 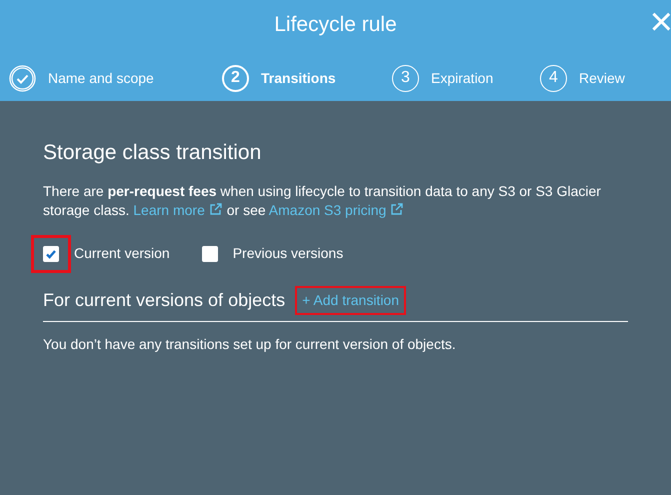 I want to click on link: Learn more, so click(x=178, y=210).